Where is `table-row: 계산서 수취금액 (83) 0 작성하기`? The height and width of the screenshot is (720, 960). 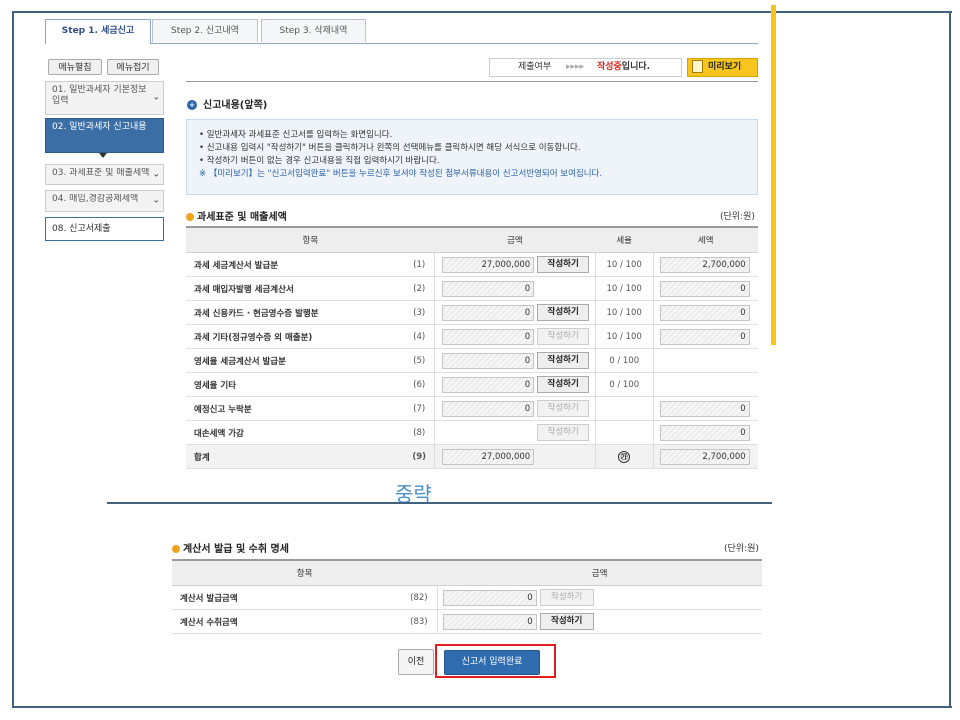 table-row: 계산서 수취금액 (83) 0 작성하기 is located at coordinates (467, 621).